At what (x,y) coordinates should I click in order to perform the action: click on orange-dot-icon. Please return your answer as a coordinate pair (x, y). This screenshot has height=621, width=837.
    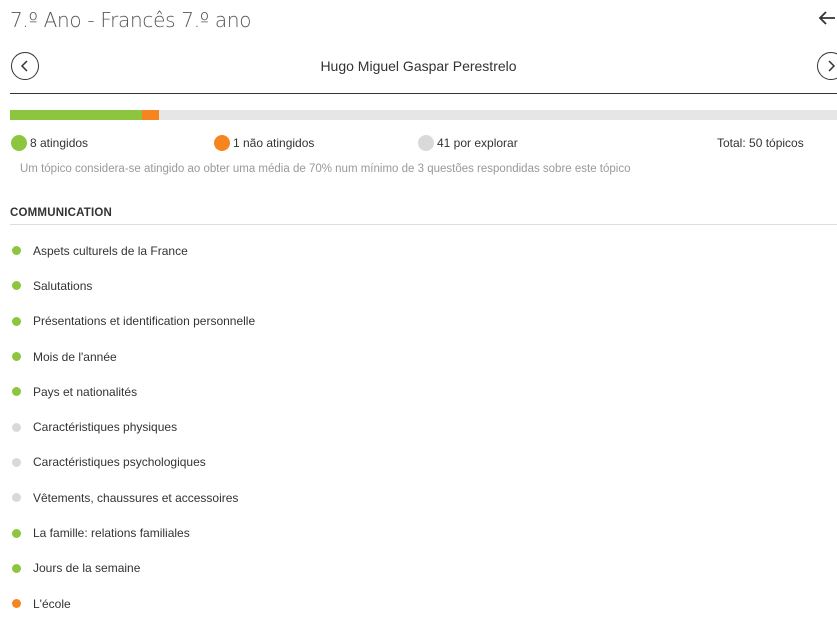
    Looking at the image, I should click on (222, 143).